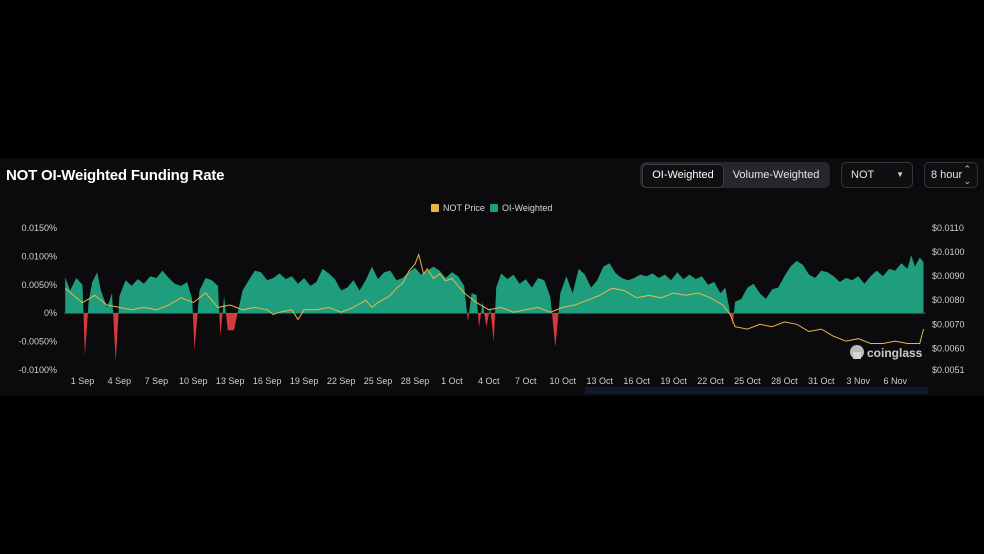 The image size is (984, 554). What do you see at coordinates (115, 175) in the screenshot?
I see `page-title: NOT OI-Weighted Funding Rate` at bounding box center [115, 175].